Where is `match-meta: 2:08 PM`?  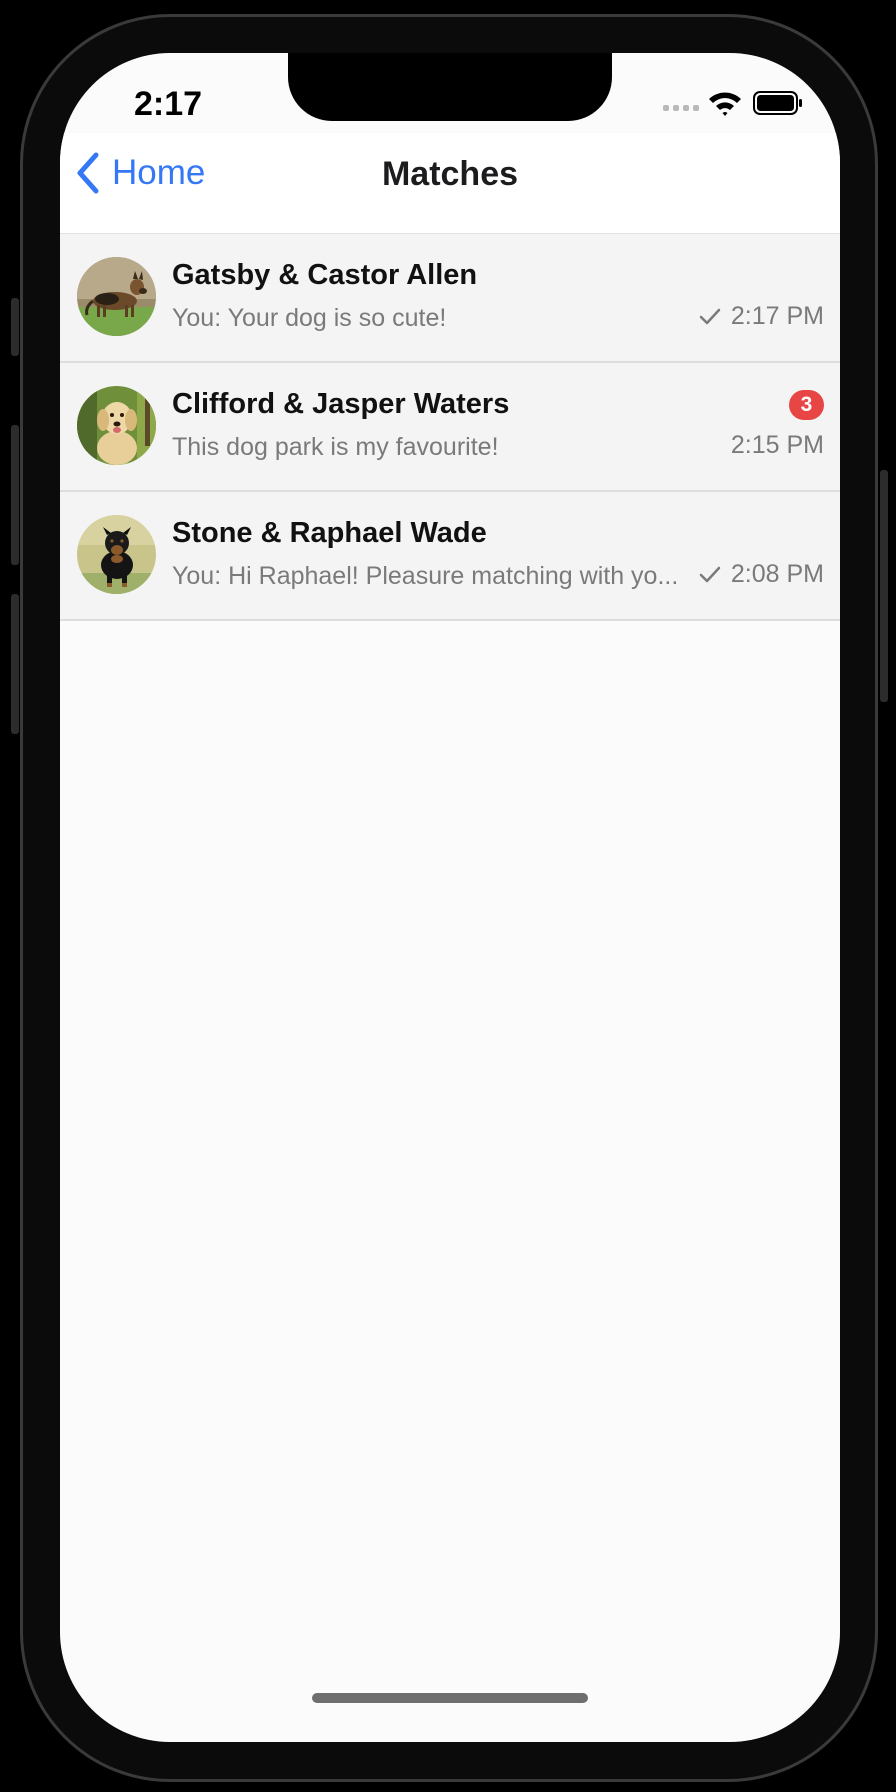 match-meta: 2:08 PM is located at coordinates (761, 574).